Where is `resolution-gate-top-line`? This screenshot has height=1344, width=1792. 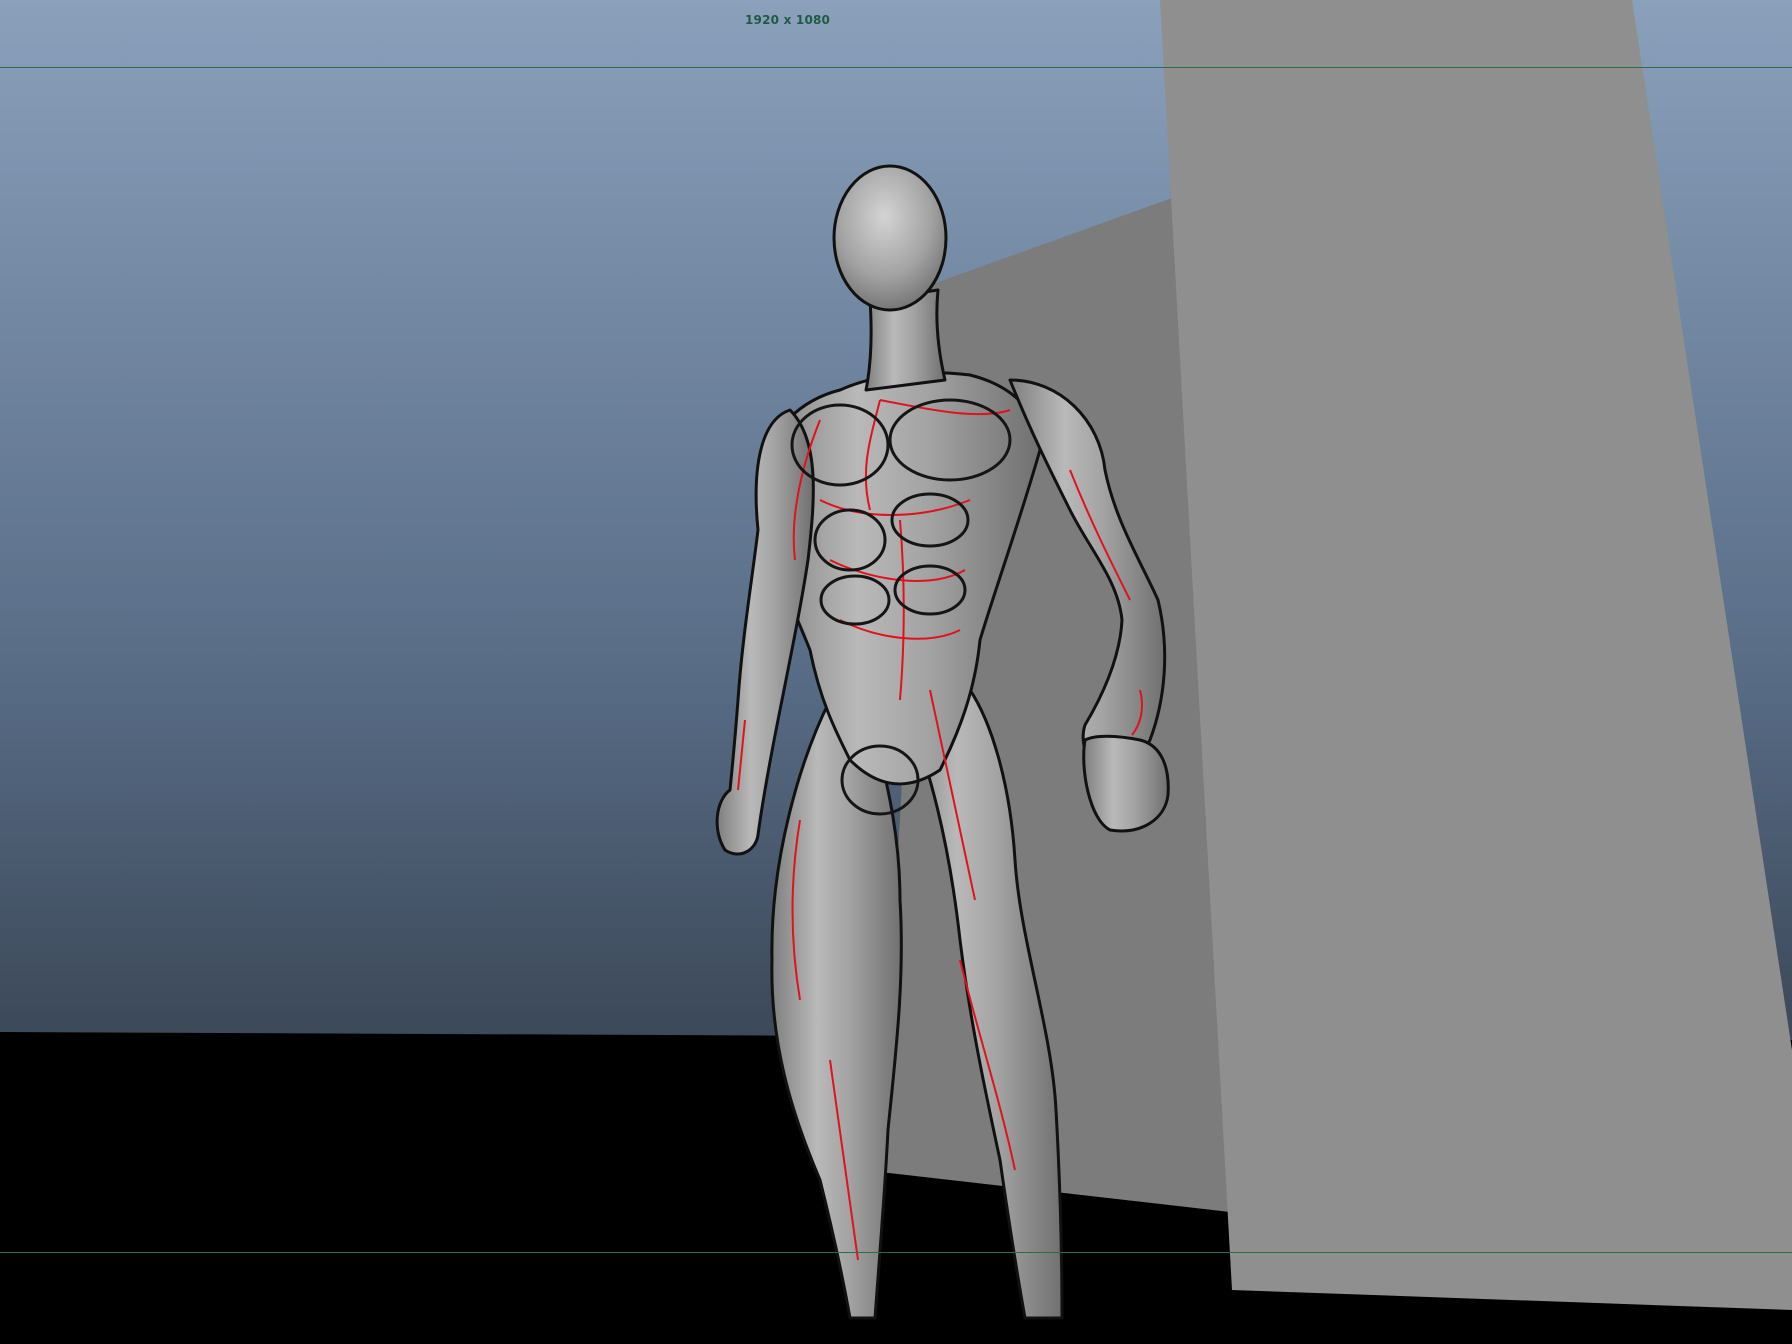 resolution-gate-top-line is located at coordinates (896, 67).